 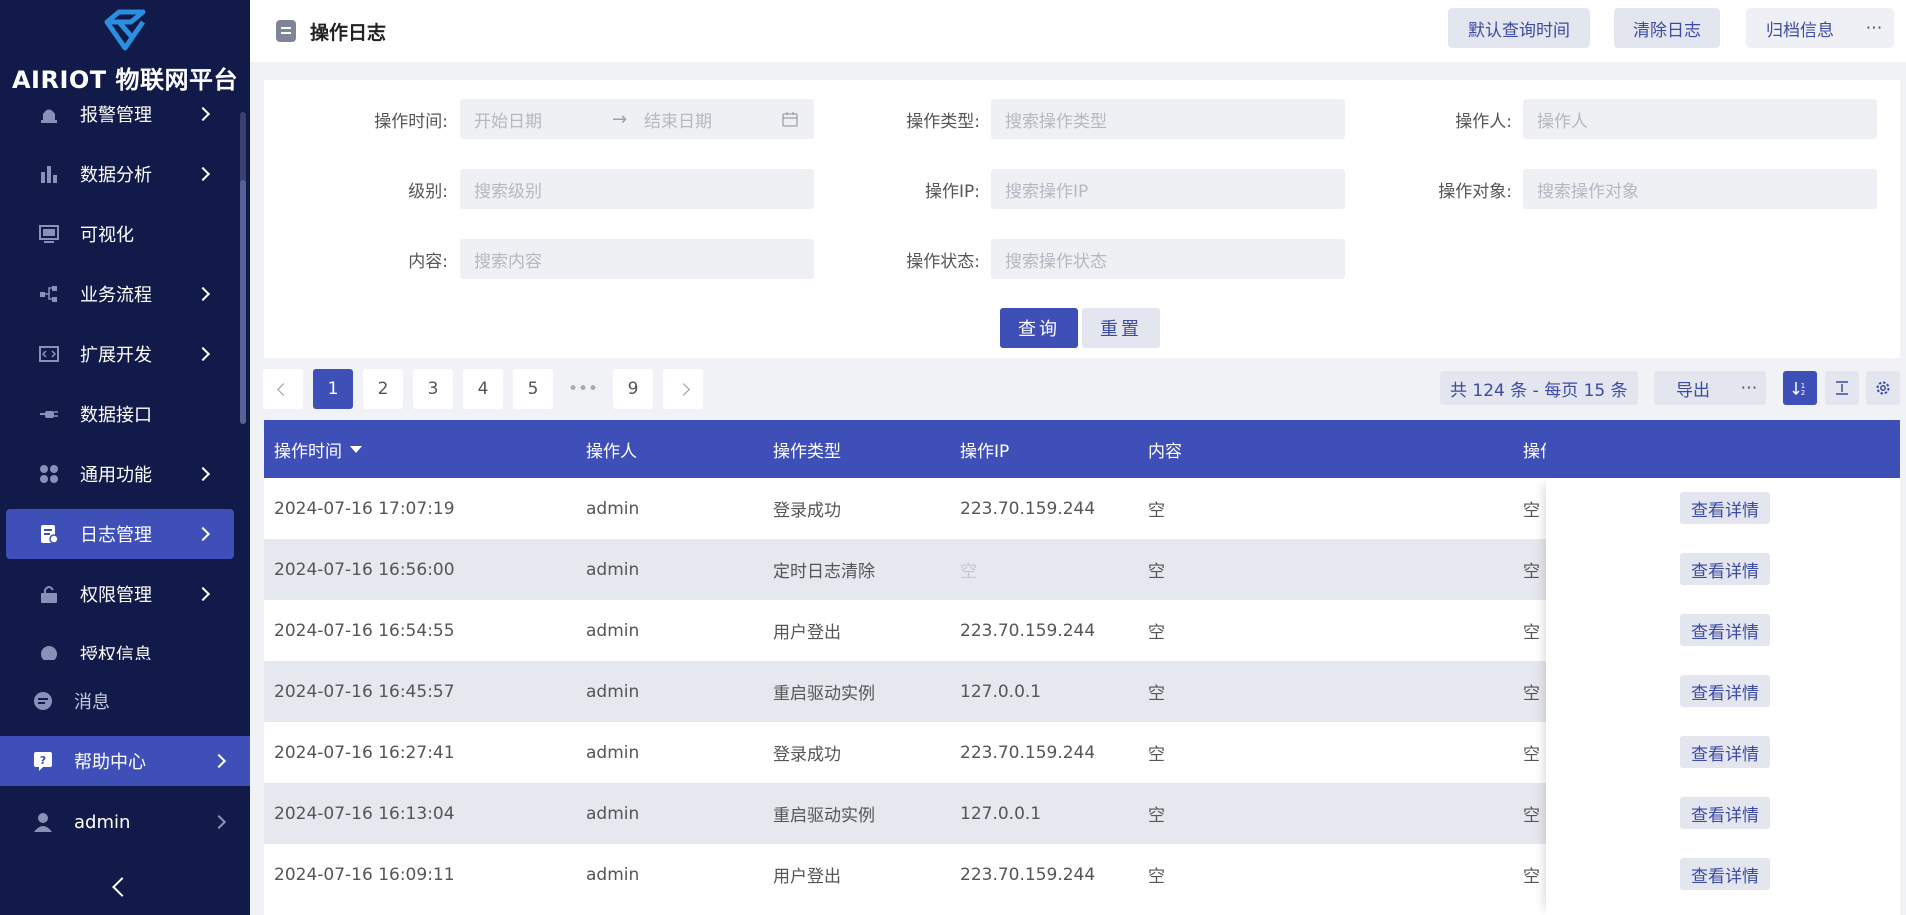 What do you see at coordinates (116, 475) in the screenshot?
I see `sidebar-item-label: 通用功能` at bounding box center [116, 475].